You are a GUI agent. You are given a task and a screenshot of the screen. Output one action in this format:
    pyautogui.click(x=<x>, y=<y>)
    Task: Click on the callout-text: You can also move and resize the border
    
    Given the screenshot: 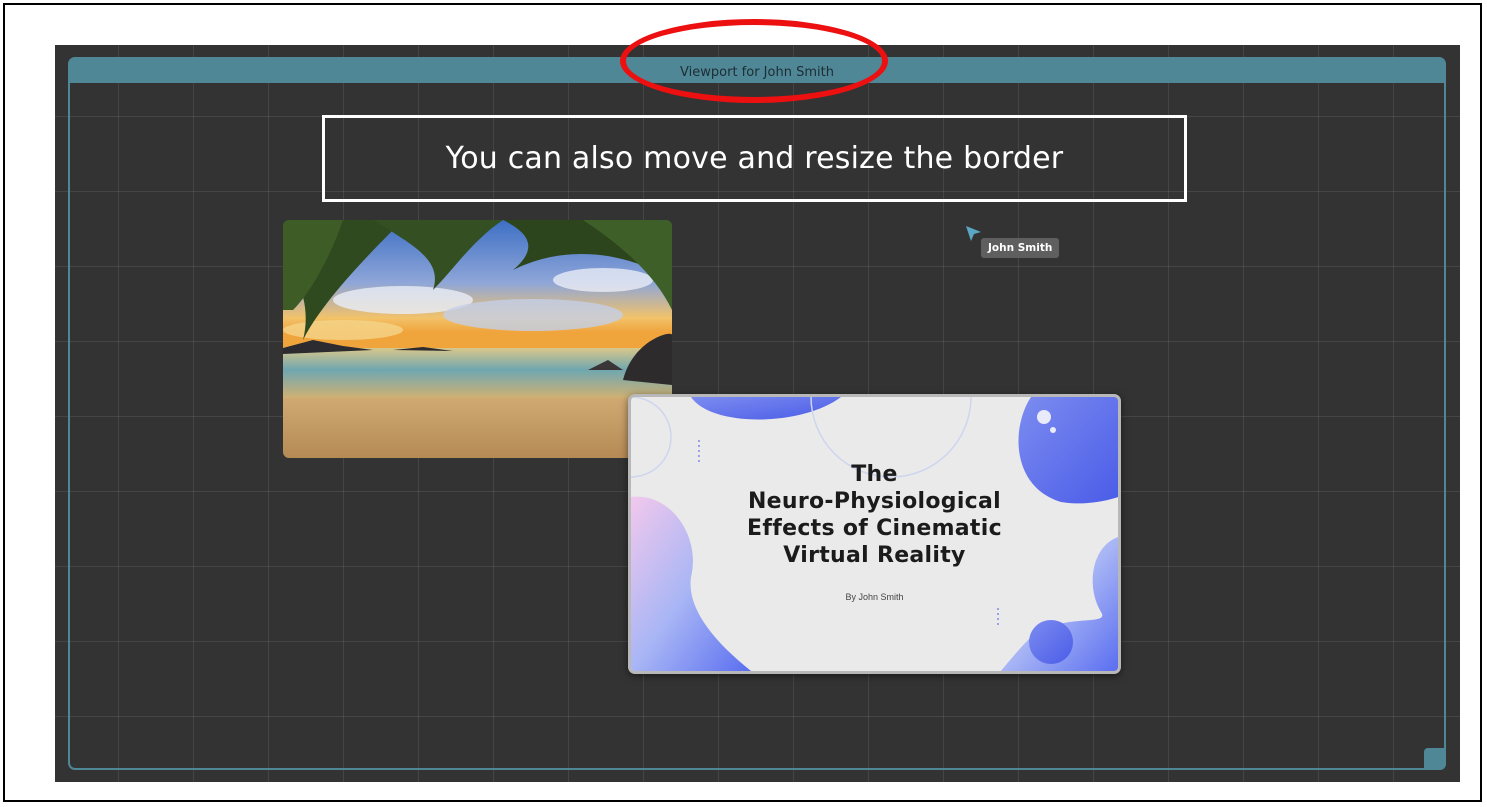 What is the action you would take?
    pyautogui.click(x=754, y=158)
    